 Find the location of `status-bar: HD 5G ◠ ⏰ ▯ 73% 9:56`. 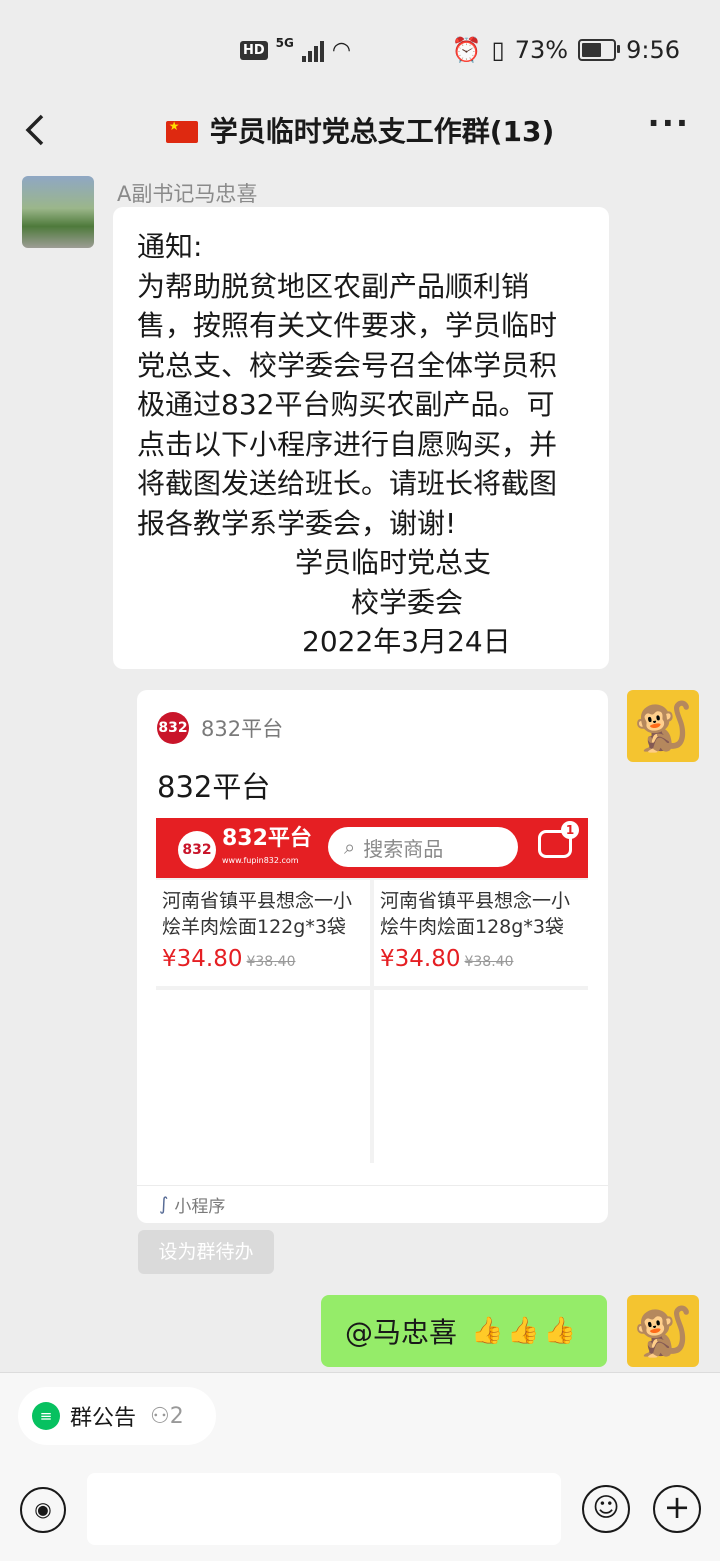

status-bar: HD 5G ◠ ⏰ ▯ 73% 9:56 is located at coordinates (360, 50).